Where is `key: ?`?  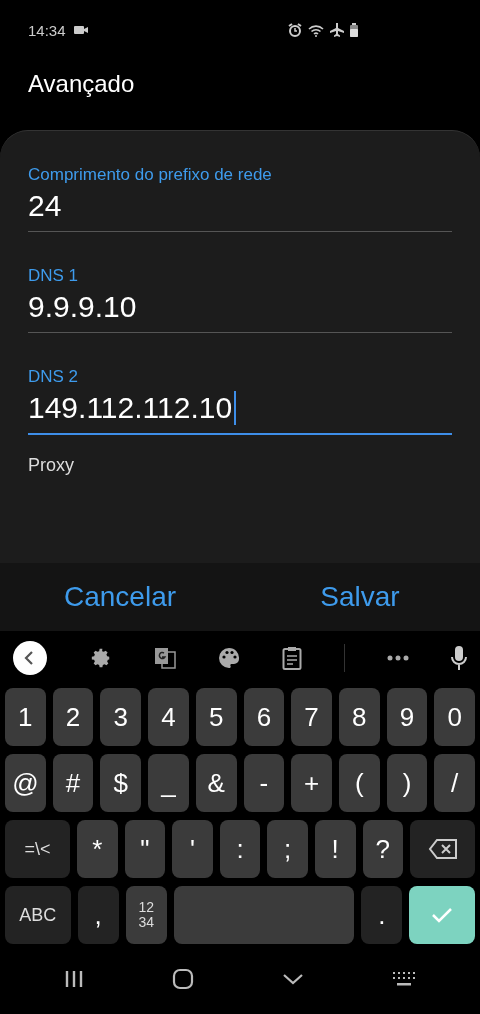
key: ? is located at coordinates (383, 849).